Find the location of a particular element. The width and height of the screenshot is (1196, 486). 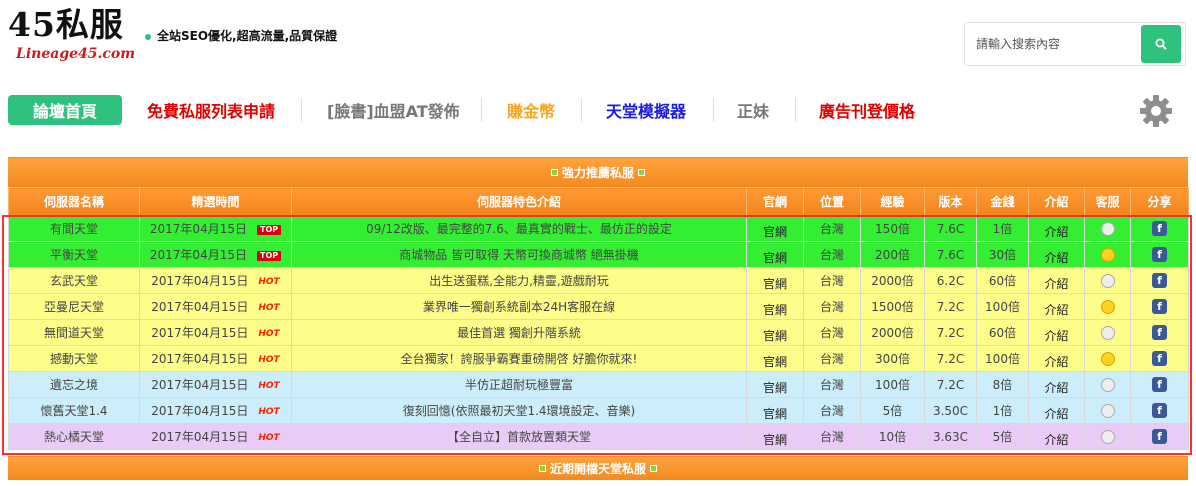

server-exp: 2000倍 is located at coordinates (892, 280).